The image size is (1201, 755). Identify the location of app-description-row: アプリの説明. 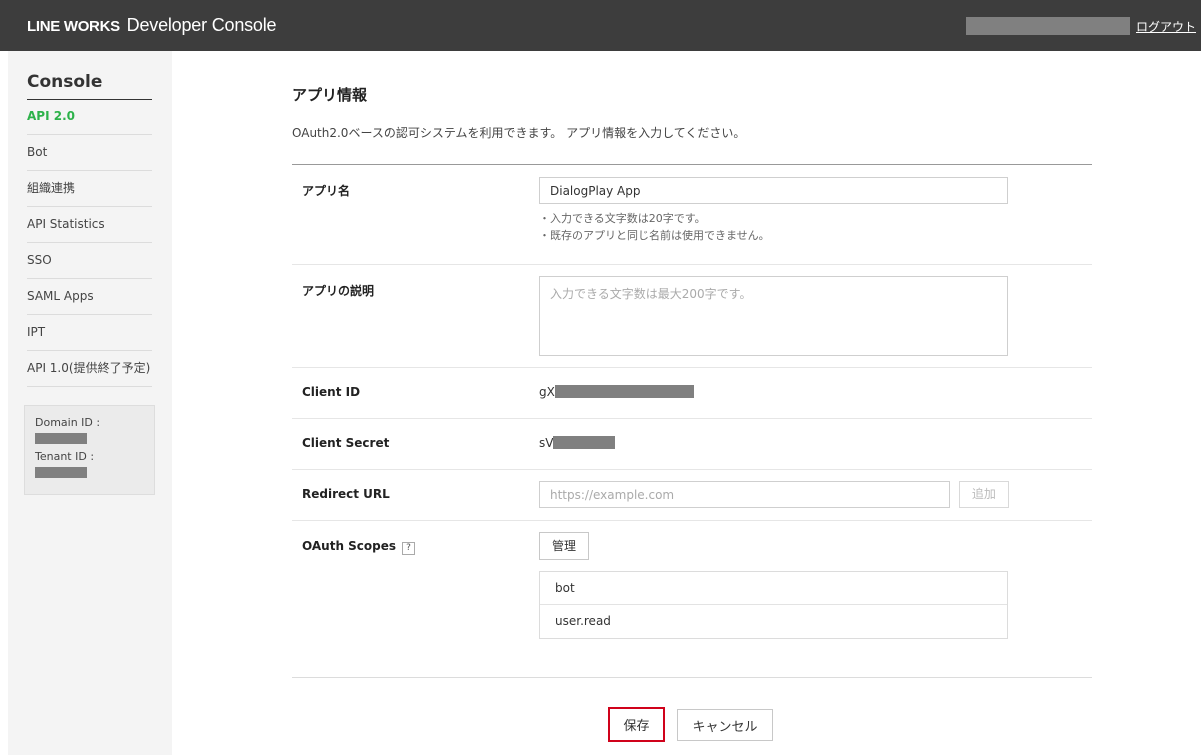
(692, 316).